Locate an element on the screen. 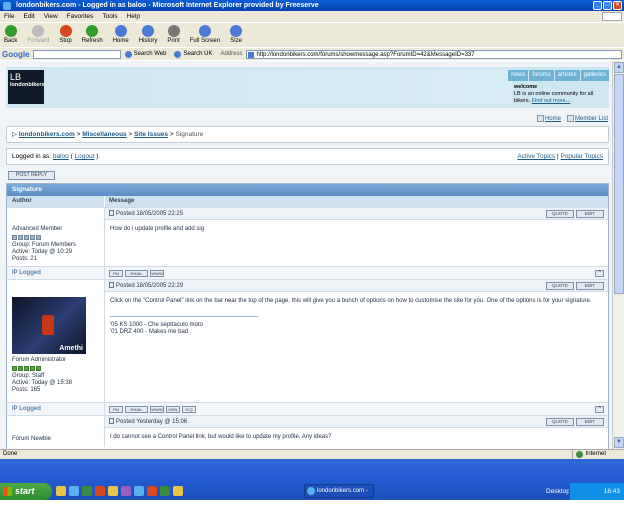 The height and width of the screenshot is (509, 624). vertical-scrollbar: ▲ ▼ is located at coordinates (618, 255).